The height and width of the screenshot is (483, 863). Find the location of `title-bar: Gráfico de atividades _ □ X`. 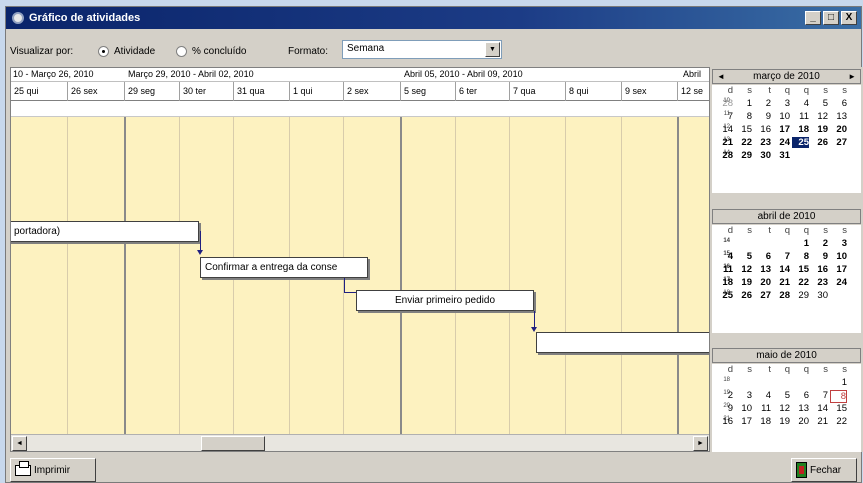

title-bar: Gráfico de atividades _ □ X is located at coordinates (433, 18).